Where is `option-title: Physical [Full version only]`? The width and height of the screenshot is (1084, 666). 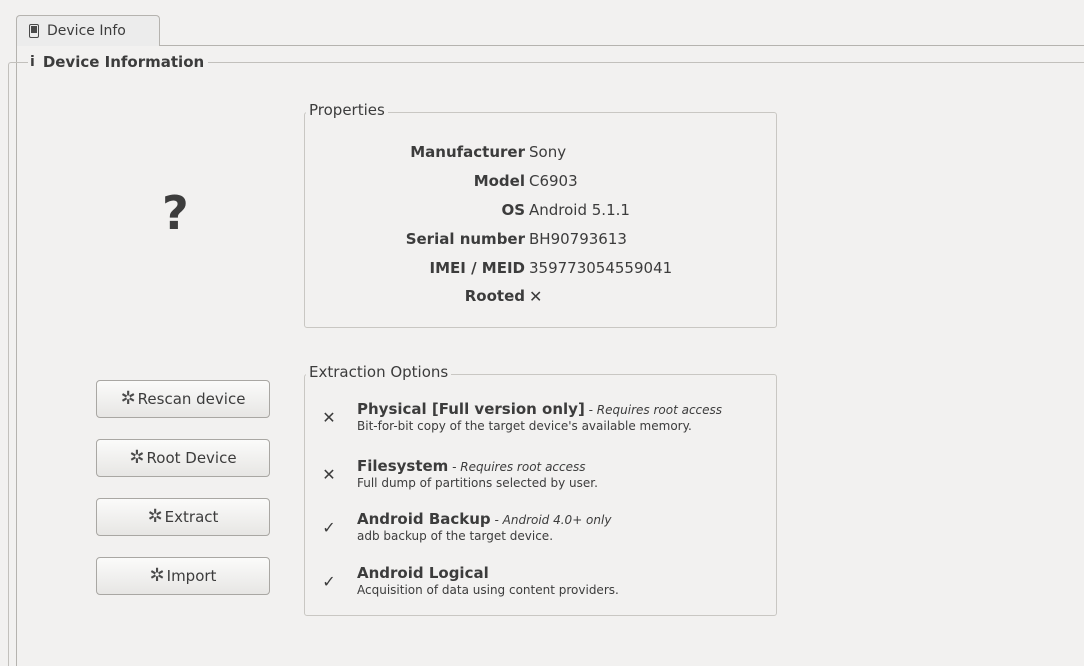 option-title: Physical [Full version only] is located at coordinates (471, 409).